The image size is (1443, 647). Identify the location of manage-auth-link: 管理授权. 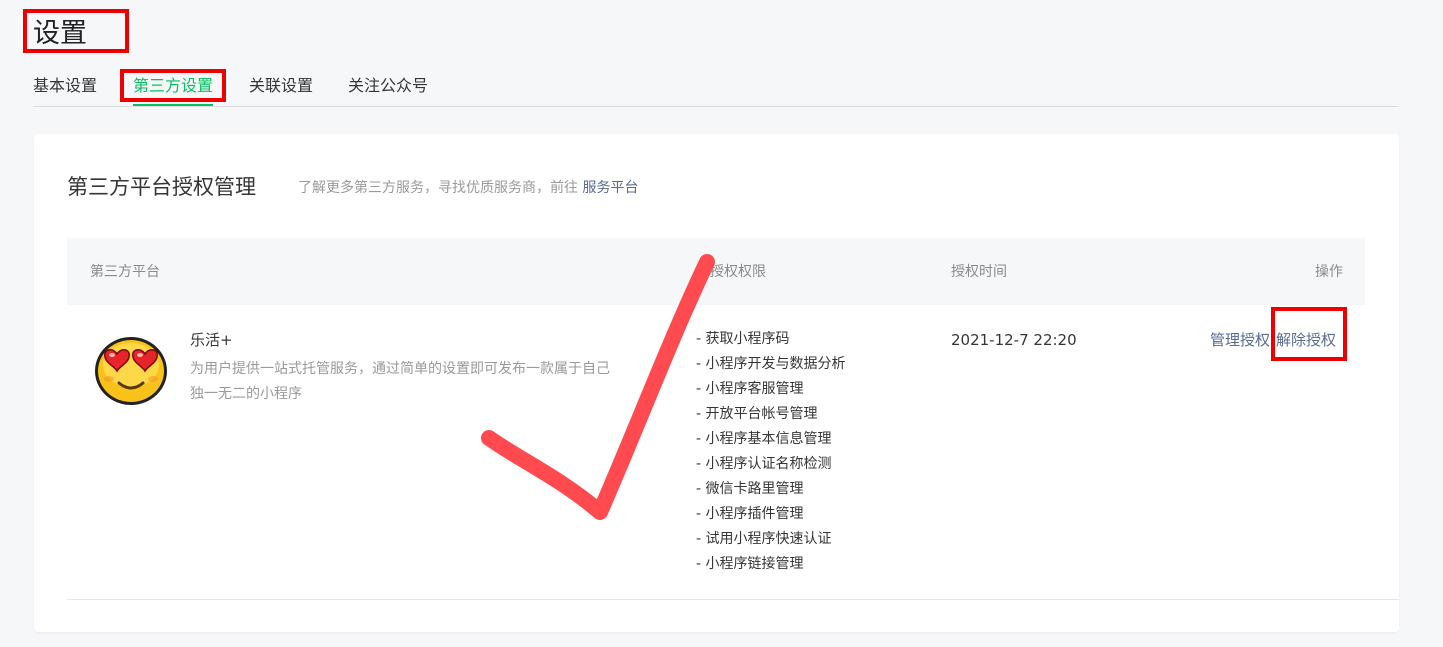
(1240, 340).